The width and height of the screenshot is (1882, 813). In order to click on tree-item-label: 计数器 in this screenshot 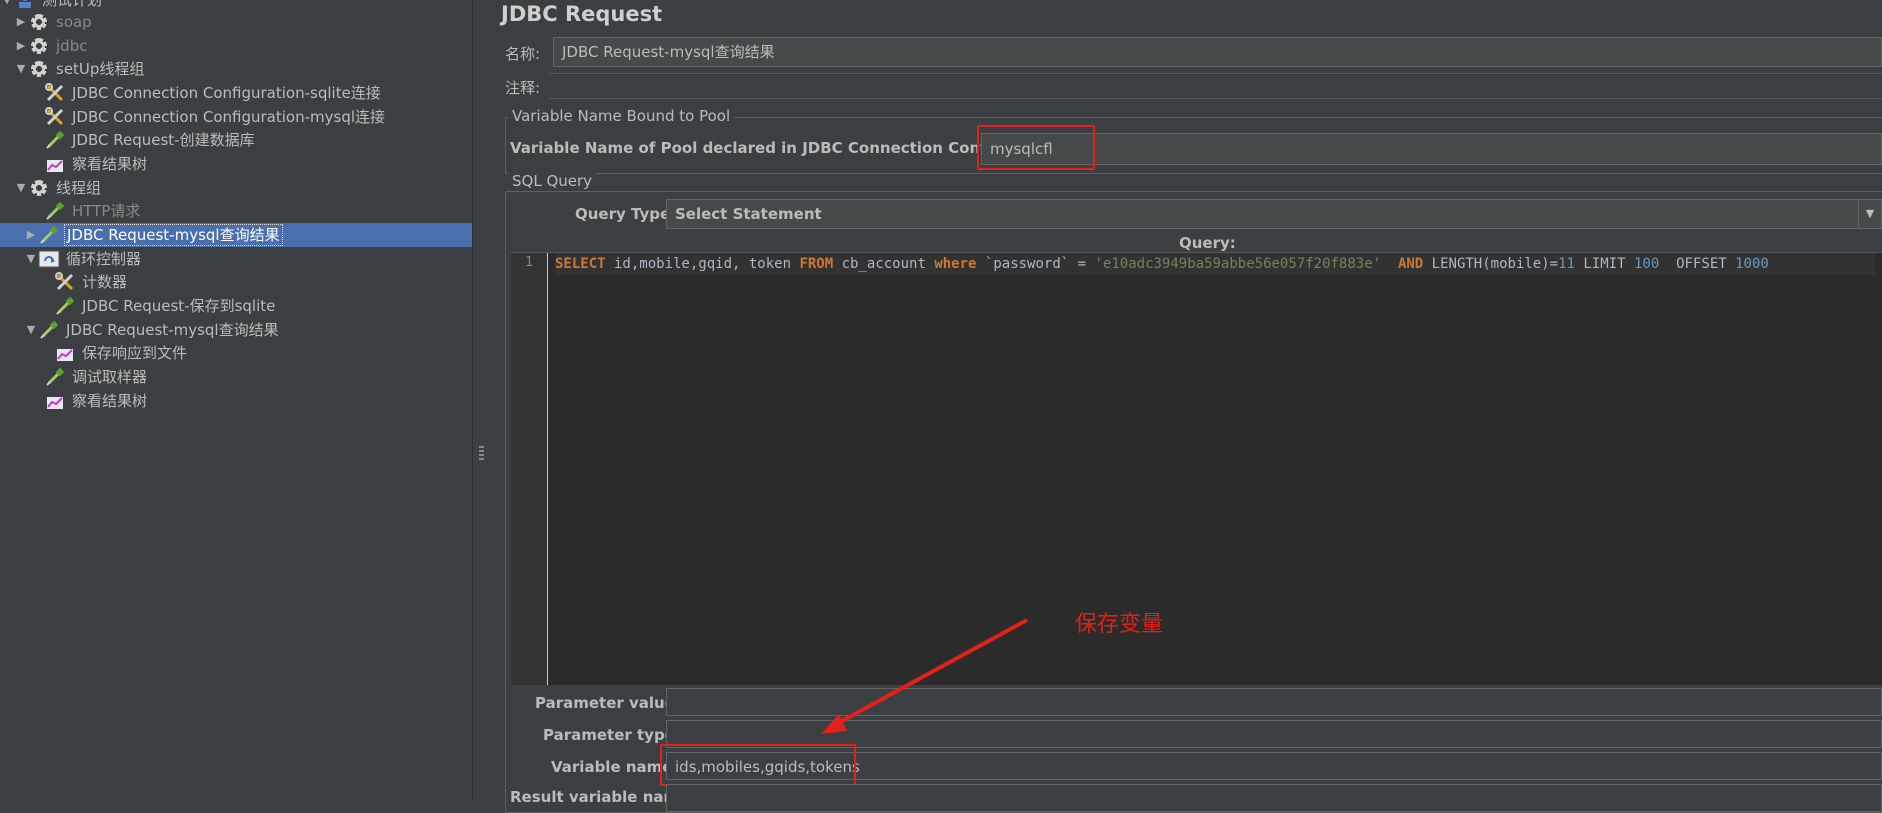, I will do `click(105, 282)`.